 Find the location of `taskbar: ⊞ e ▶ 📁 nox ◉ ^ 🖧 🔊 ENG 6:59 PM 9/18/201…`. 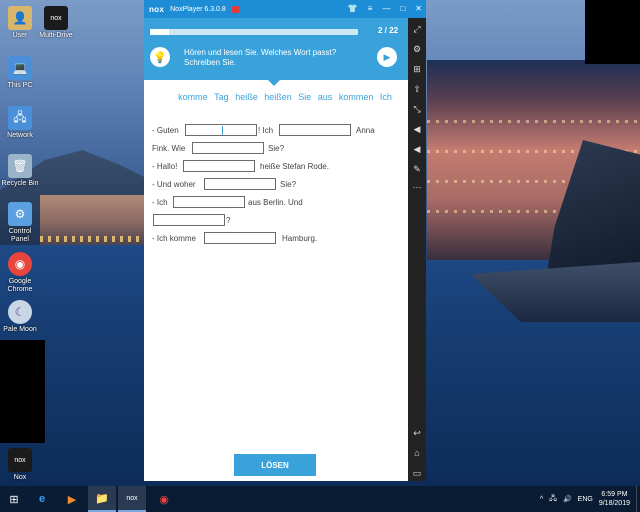

taskbar: ⊞ e ▶ 📁 nox ◉ ^ 🖧 🔊 ENG 6:59 PM 9/18/201… is located at coordinates (320, 499).